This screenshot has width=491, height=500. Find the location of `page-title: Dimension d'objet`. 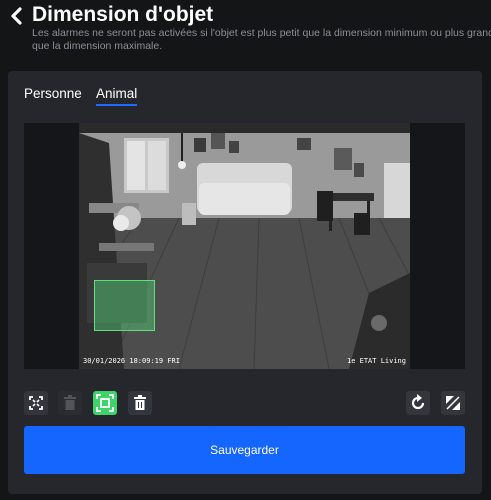

page-title: Dimension d'objet is located at coordinates (123, 14).